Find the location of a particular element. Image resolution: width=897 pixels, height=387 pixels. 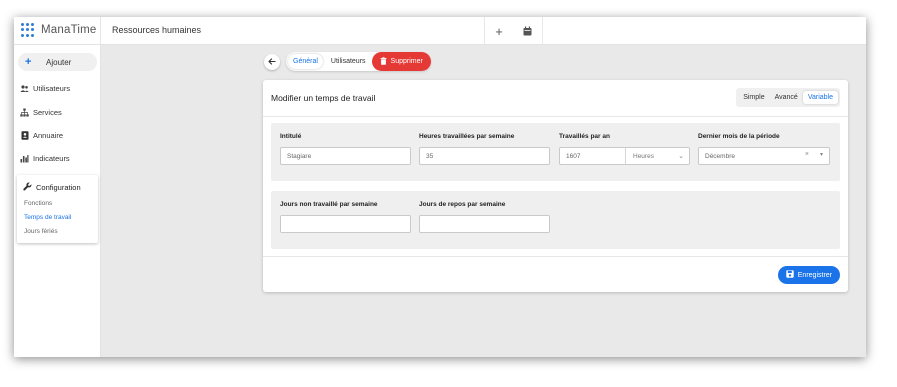

bar-chart-icon is located at coordinates (24, 158).